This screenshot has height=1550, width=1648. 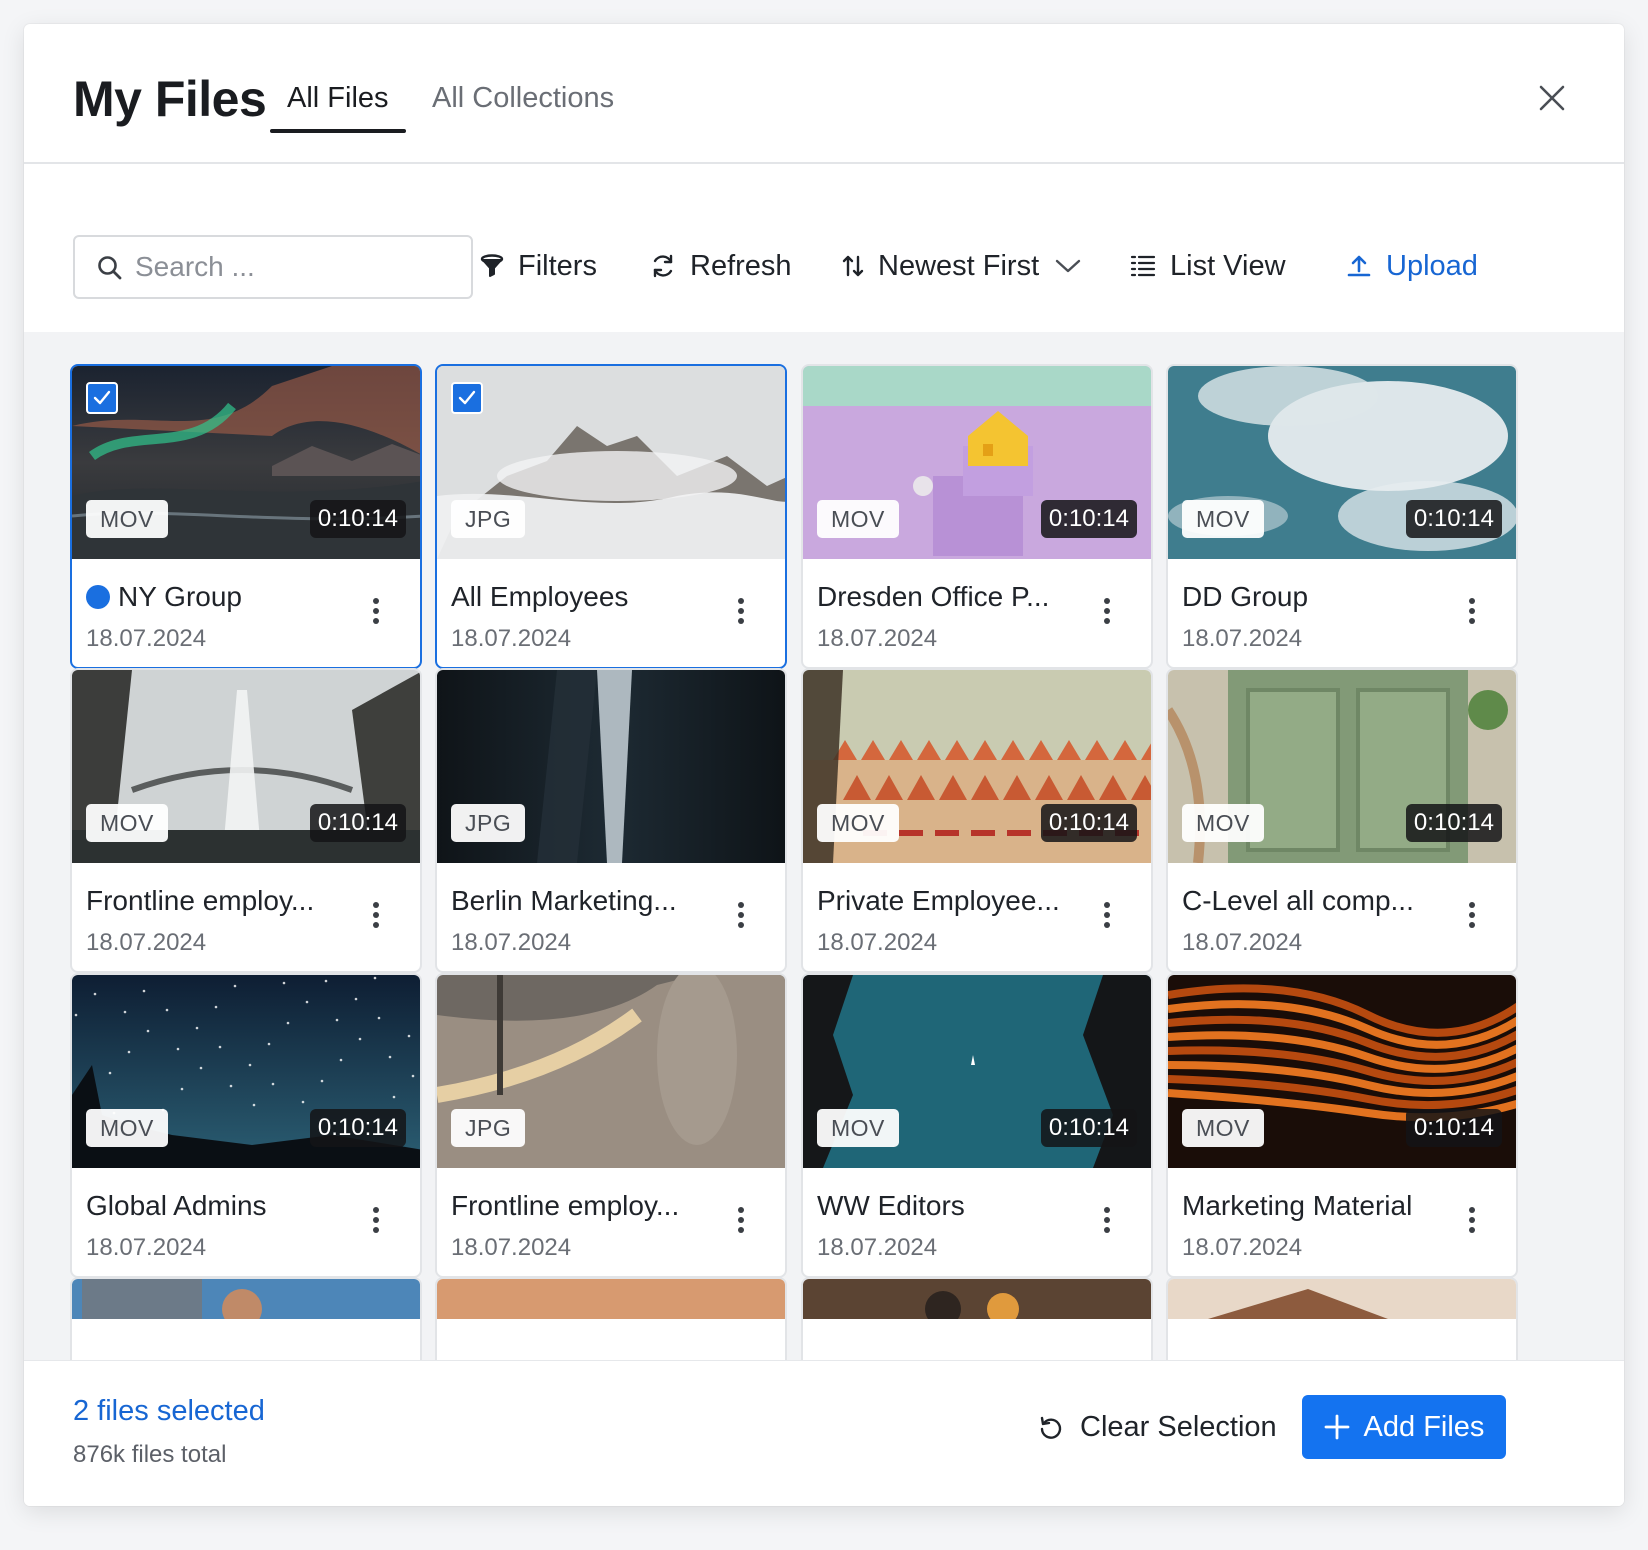 What do you see at coordinates (611, 1222) in the screenshot?
I see `card-info: Frontline employ... 18.07.2024` at bounding box center [611, 1222].